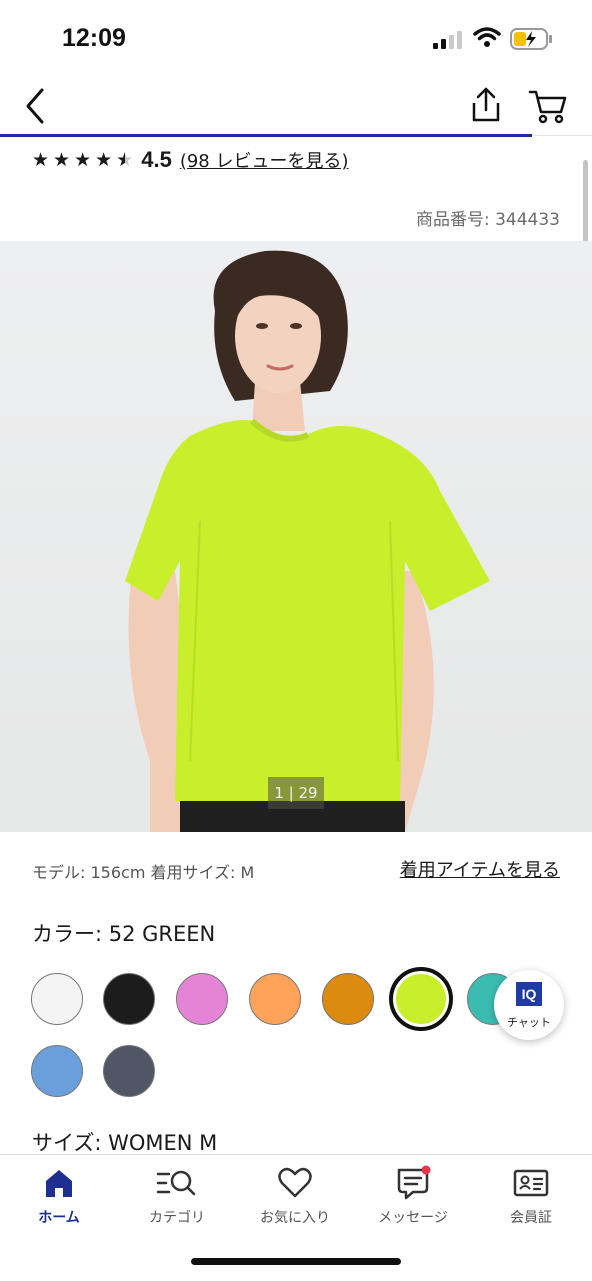  I want to click on wifi-icon, so click(487, 39).